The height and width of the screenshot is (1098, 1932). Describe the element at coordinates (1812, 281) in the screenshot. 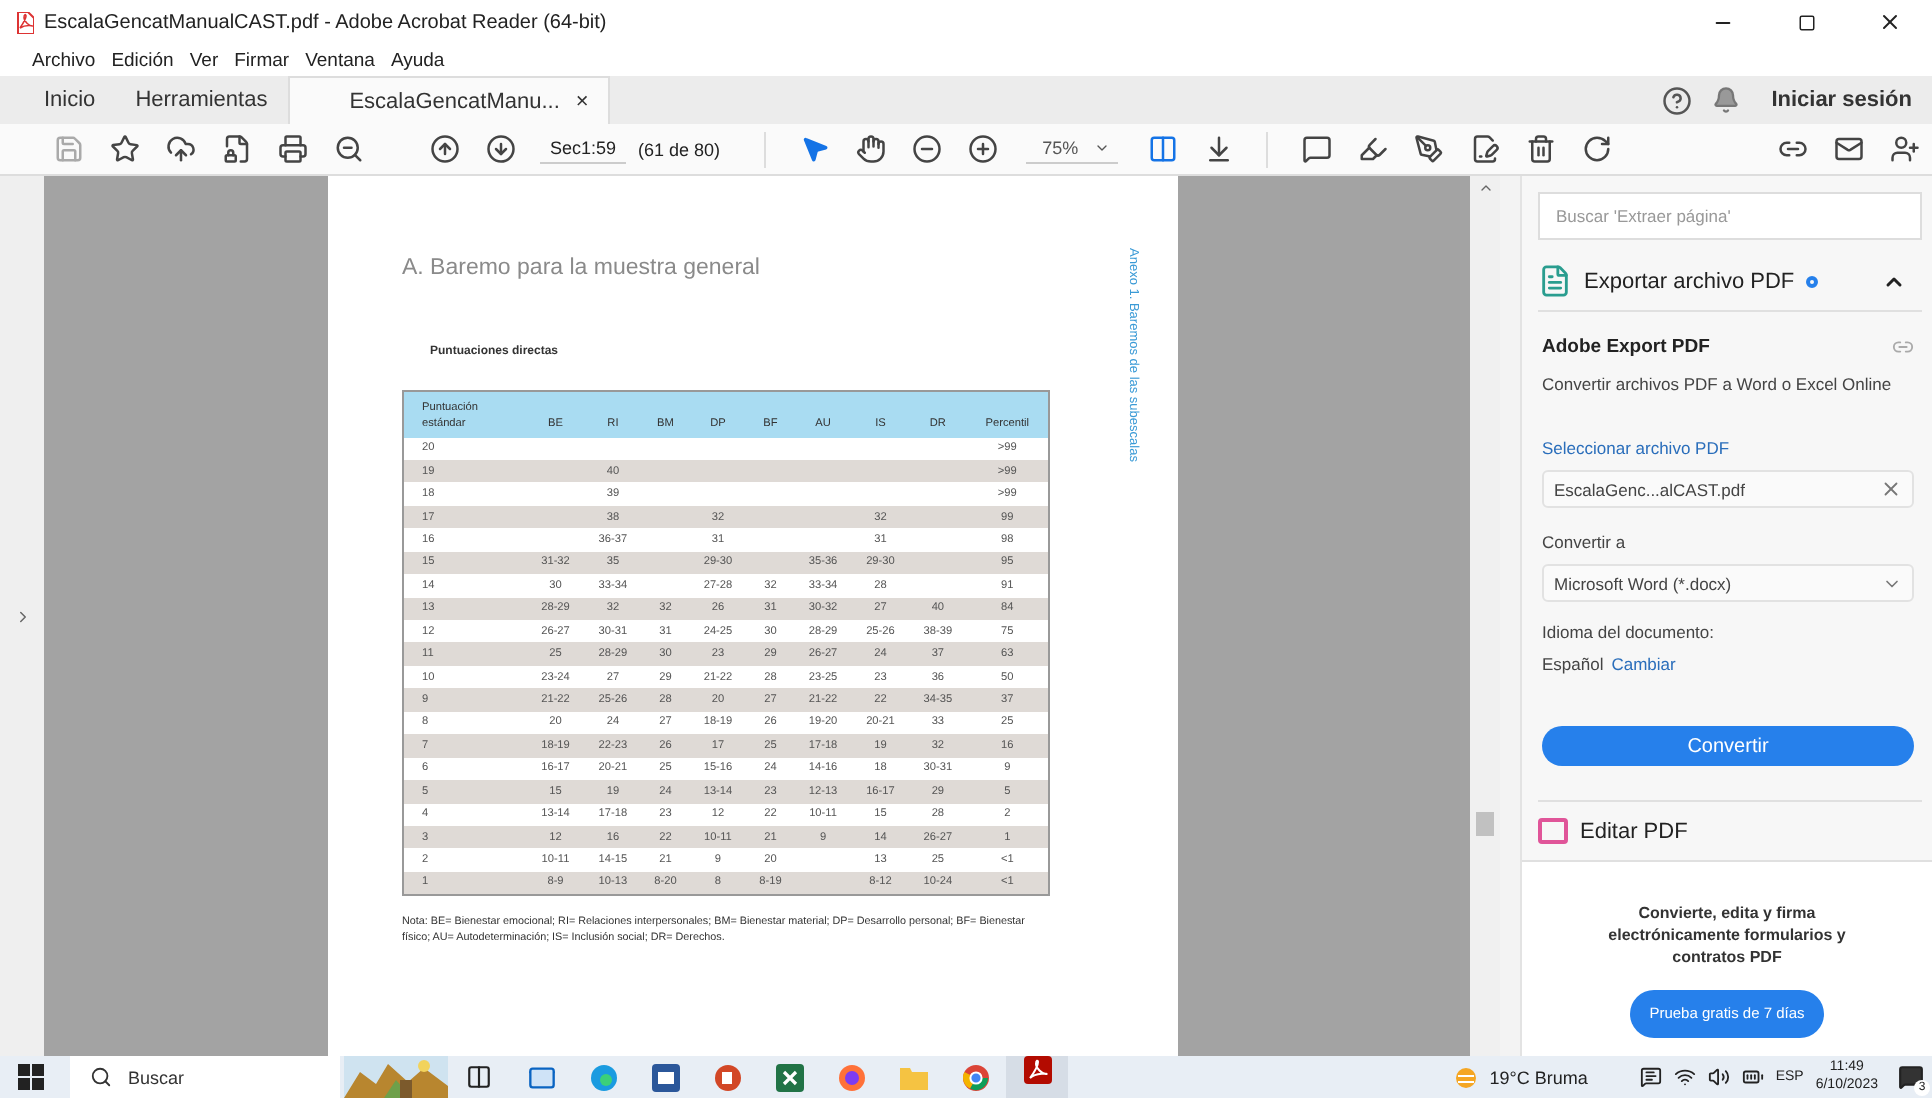

I see `status-dot-icon` at that location.